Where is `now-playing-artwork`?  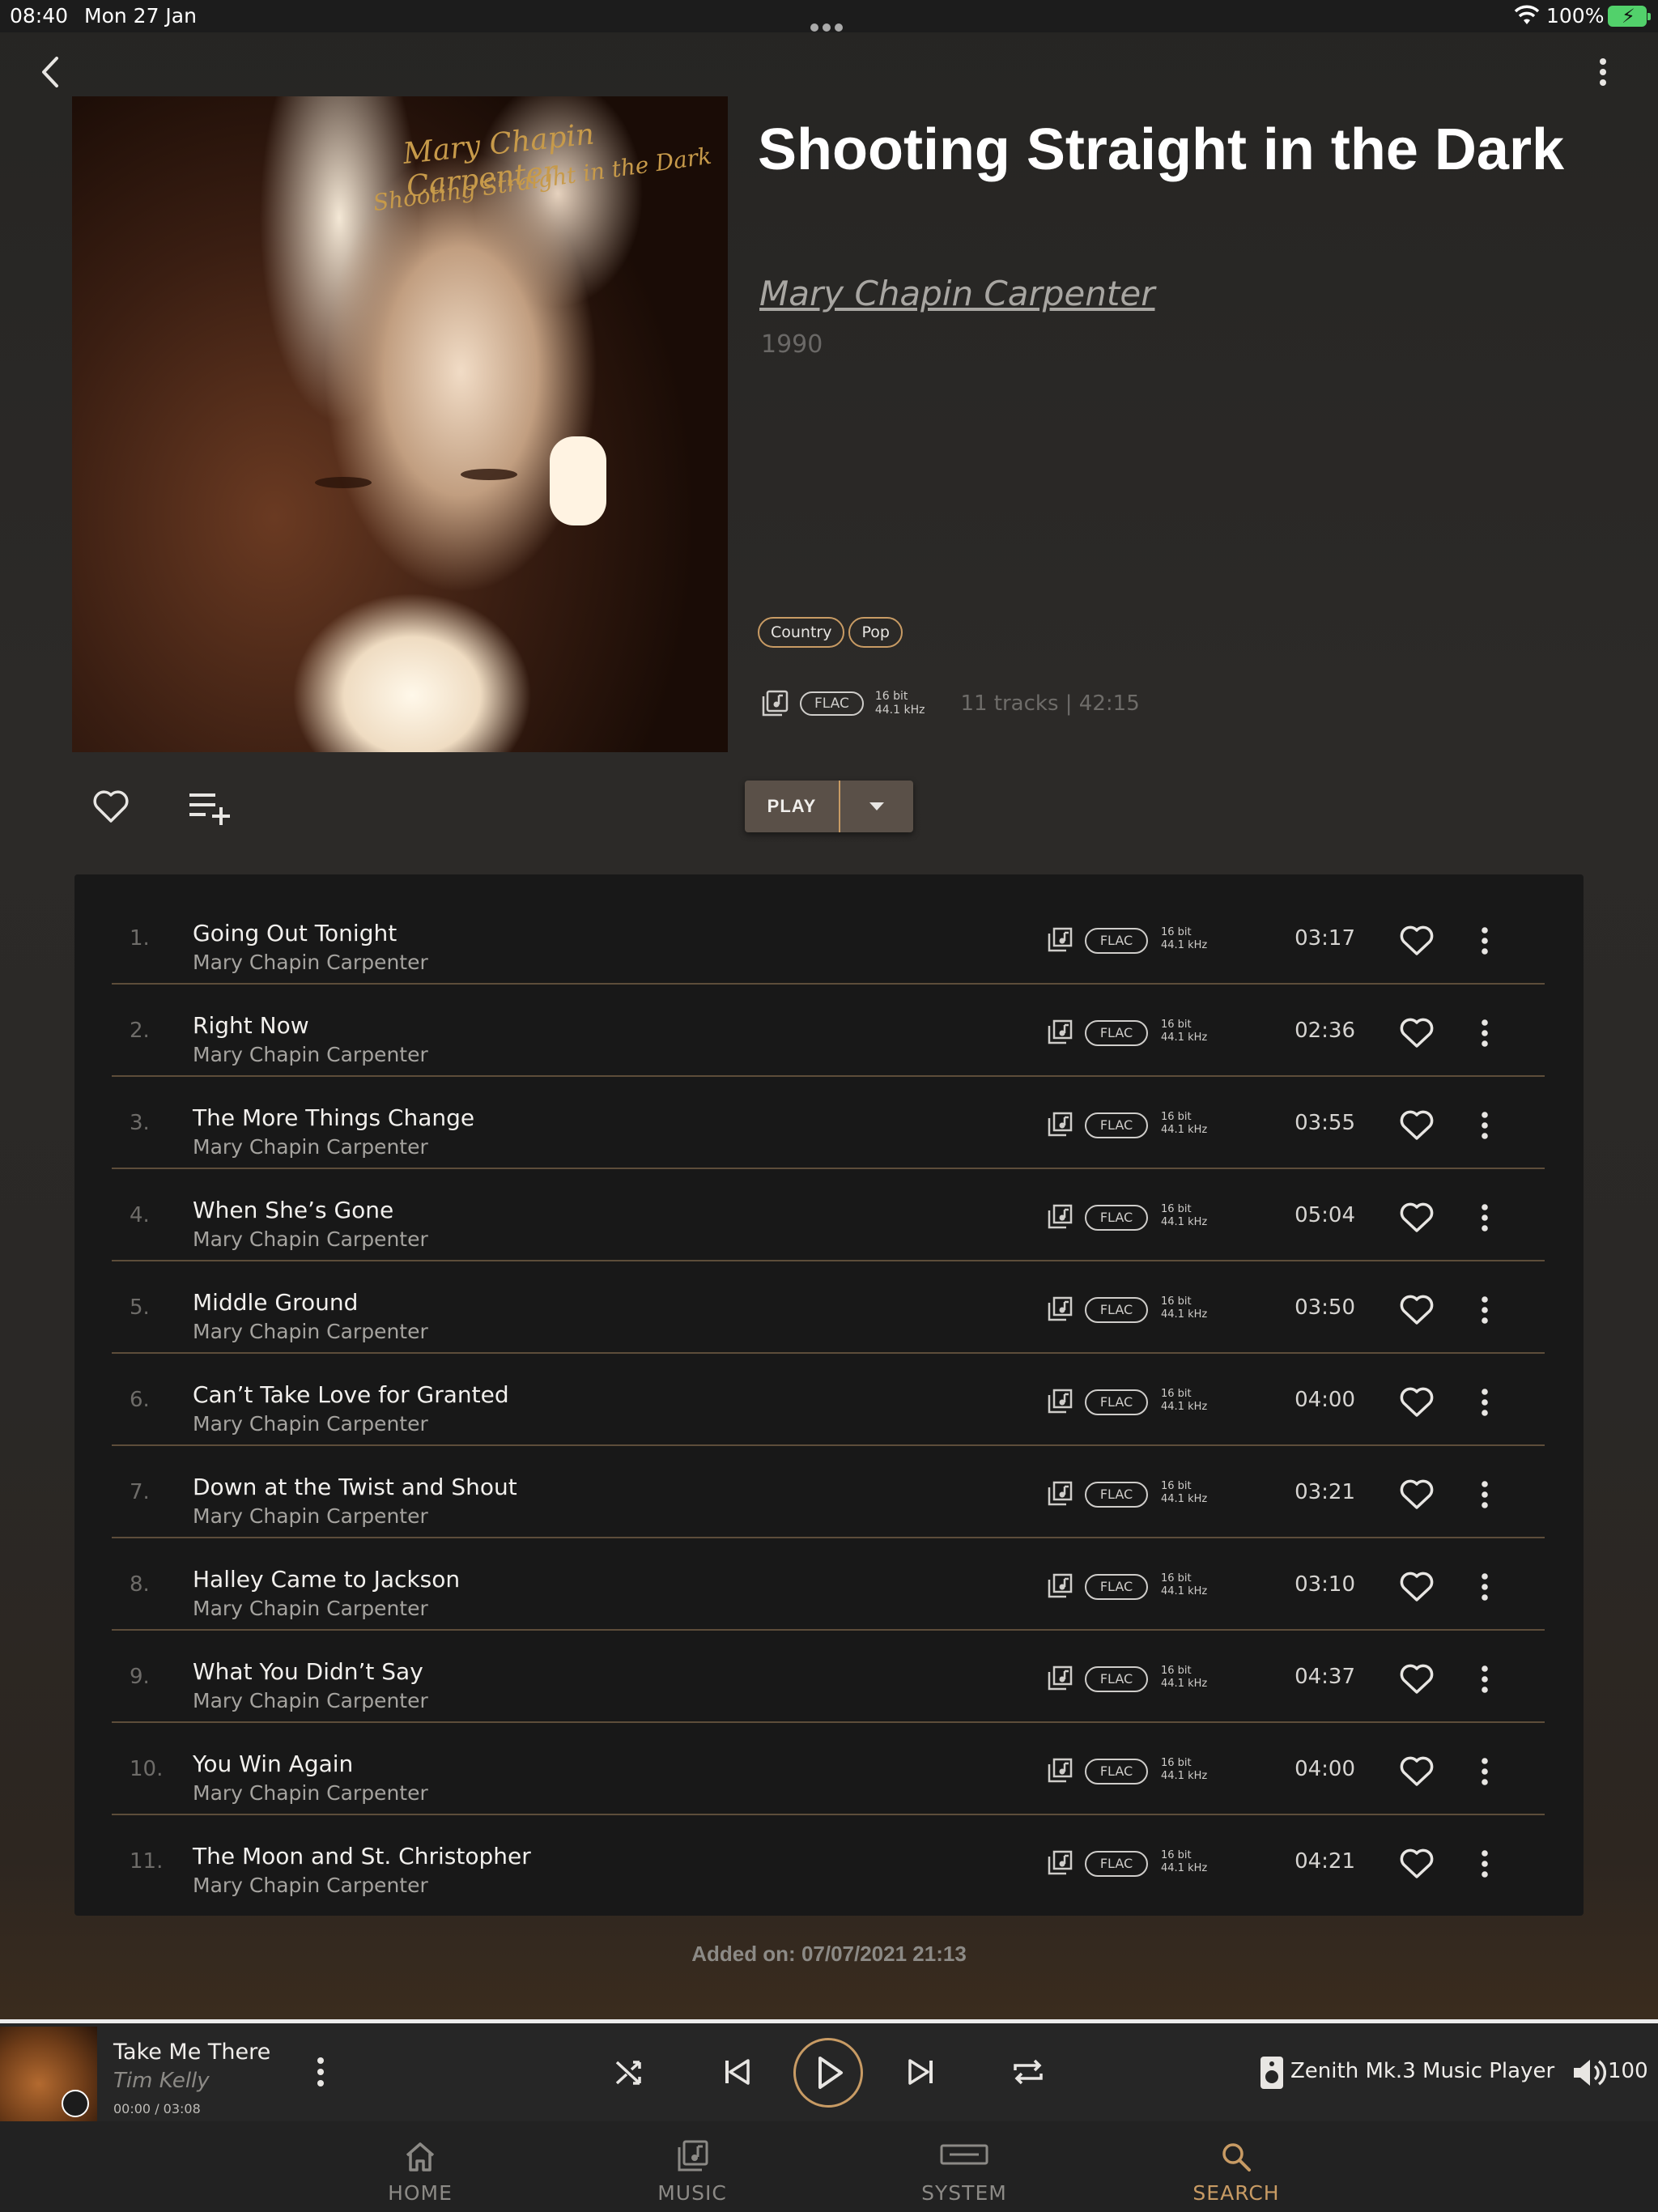 now-playing-artwork is located at coordinates (48, 2075).